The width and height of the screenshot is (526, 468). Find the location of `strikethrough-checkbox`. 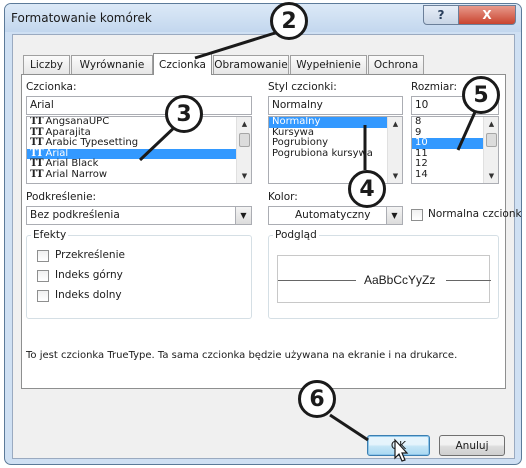

strikethrough-checkbox is located at coordinates (43, 256).